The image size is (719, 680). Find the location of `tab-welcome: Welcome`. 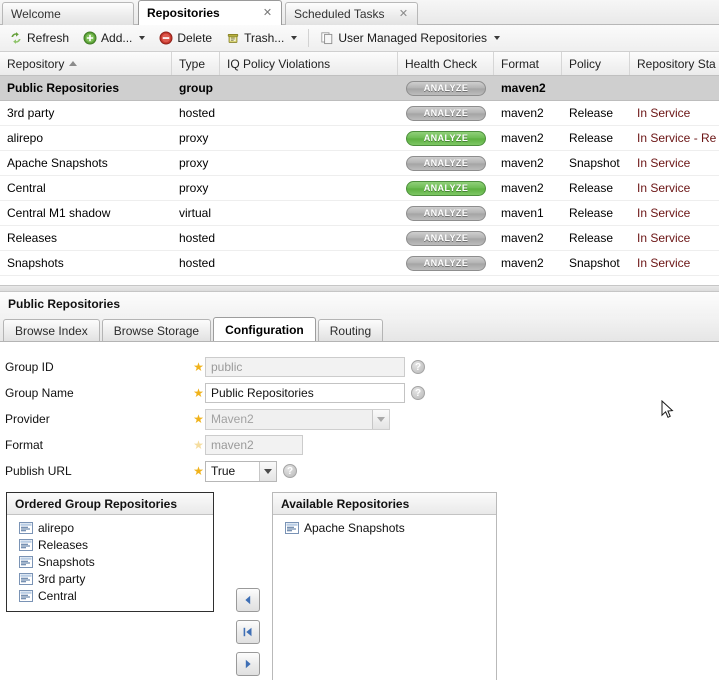

tab-welcome: Welcome is located at coordinates (68, 13).